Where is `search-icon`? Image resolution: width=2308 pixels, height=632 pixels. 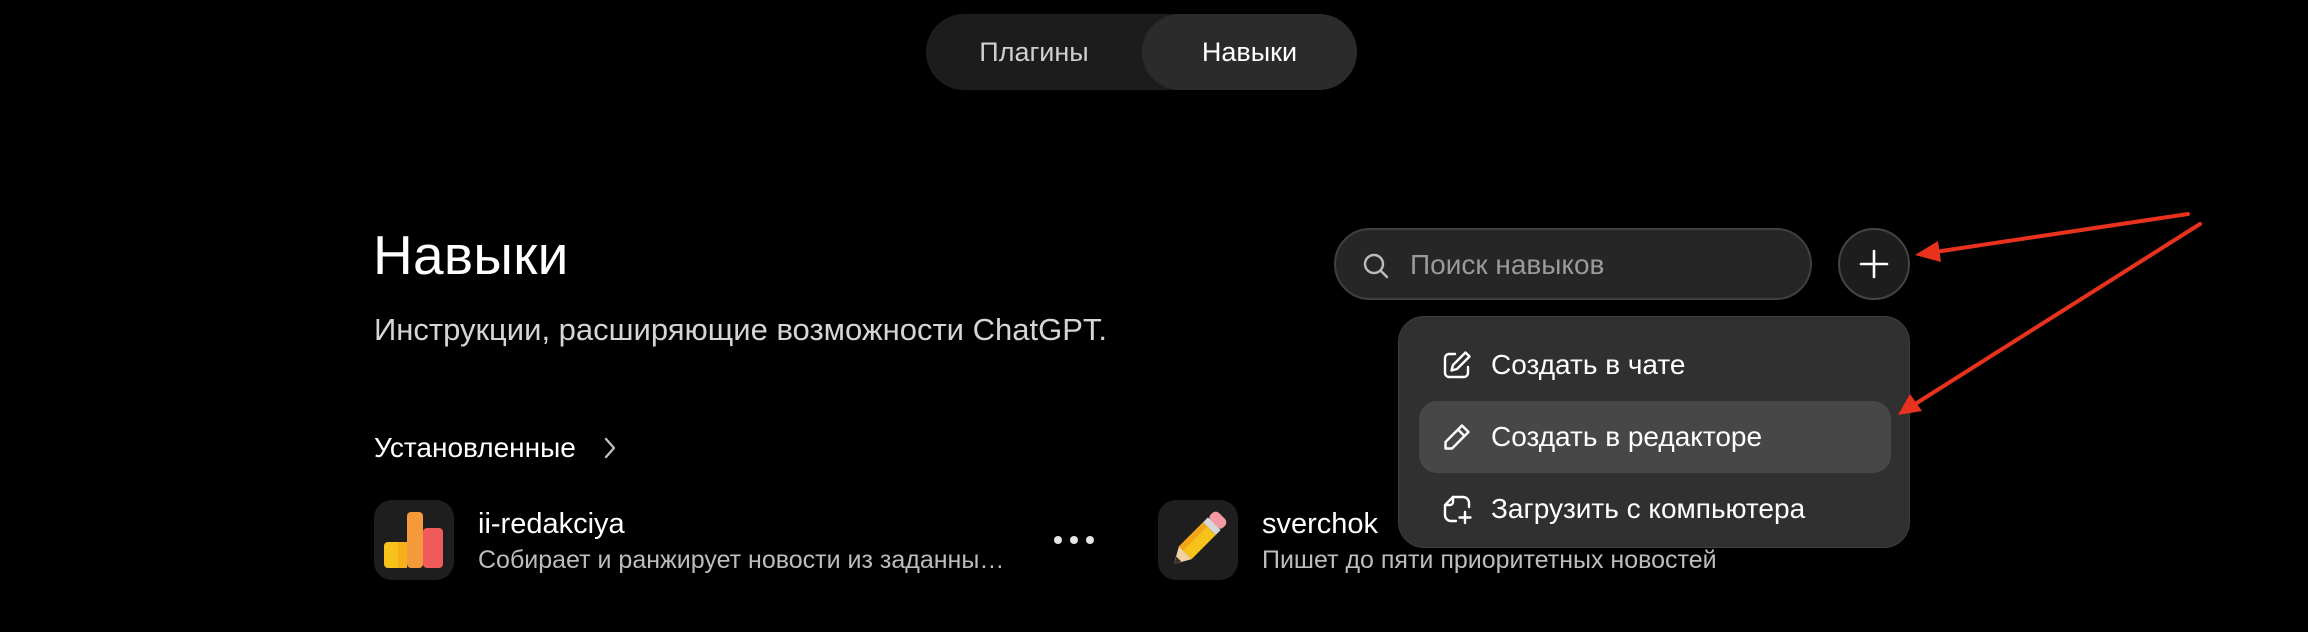
search-icon is located at coordinates (1376, 266).